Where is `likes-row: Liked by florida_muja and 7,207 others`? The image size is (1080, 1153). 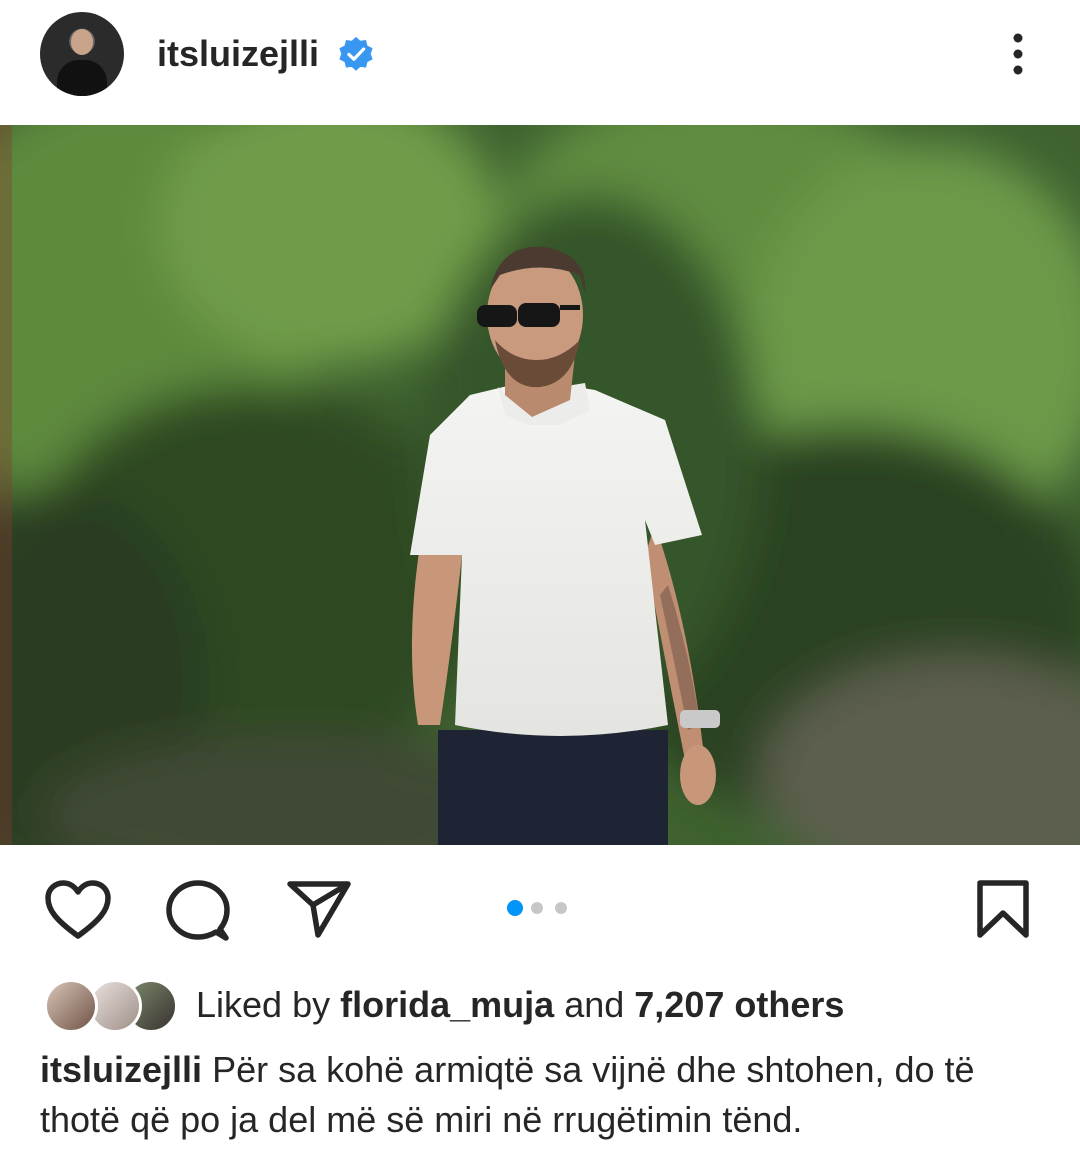 likes-row: Liked by florida_muja and 7,207 others is located at coordinates (540, 1005).